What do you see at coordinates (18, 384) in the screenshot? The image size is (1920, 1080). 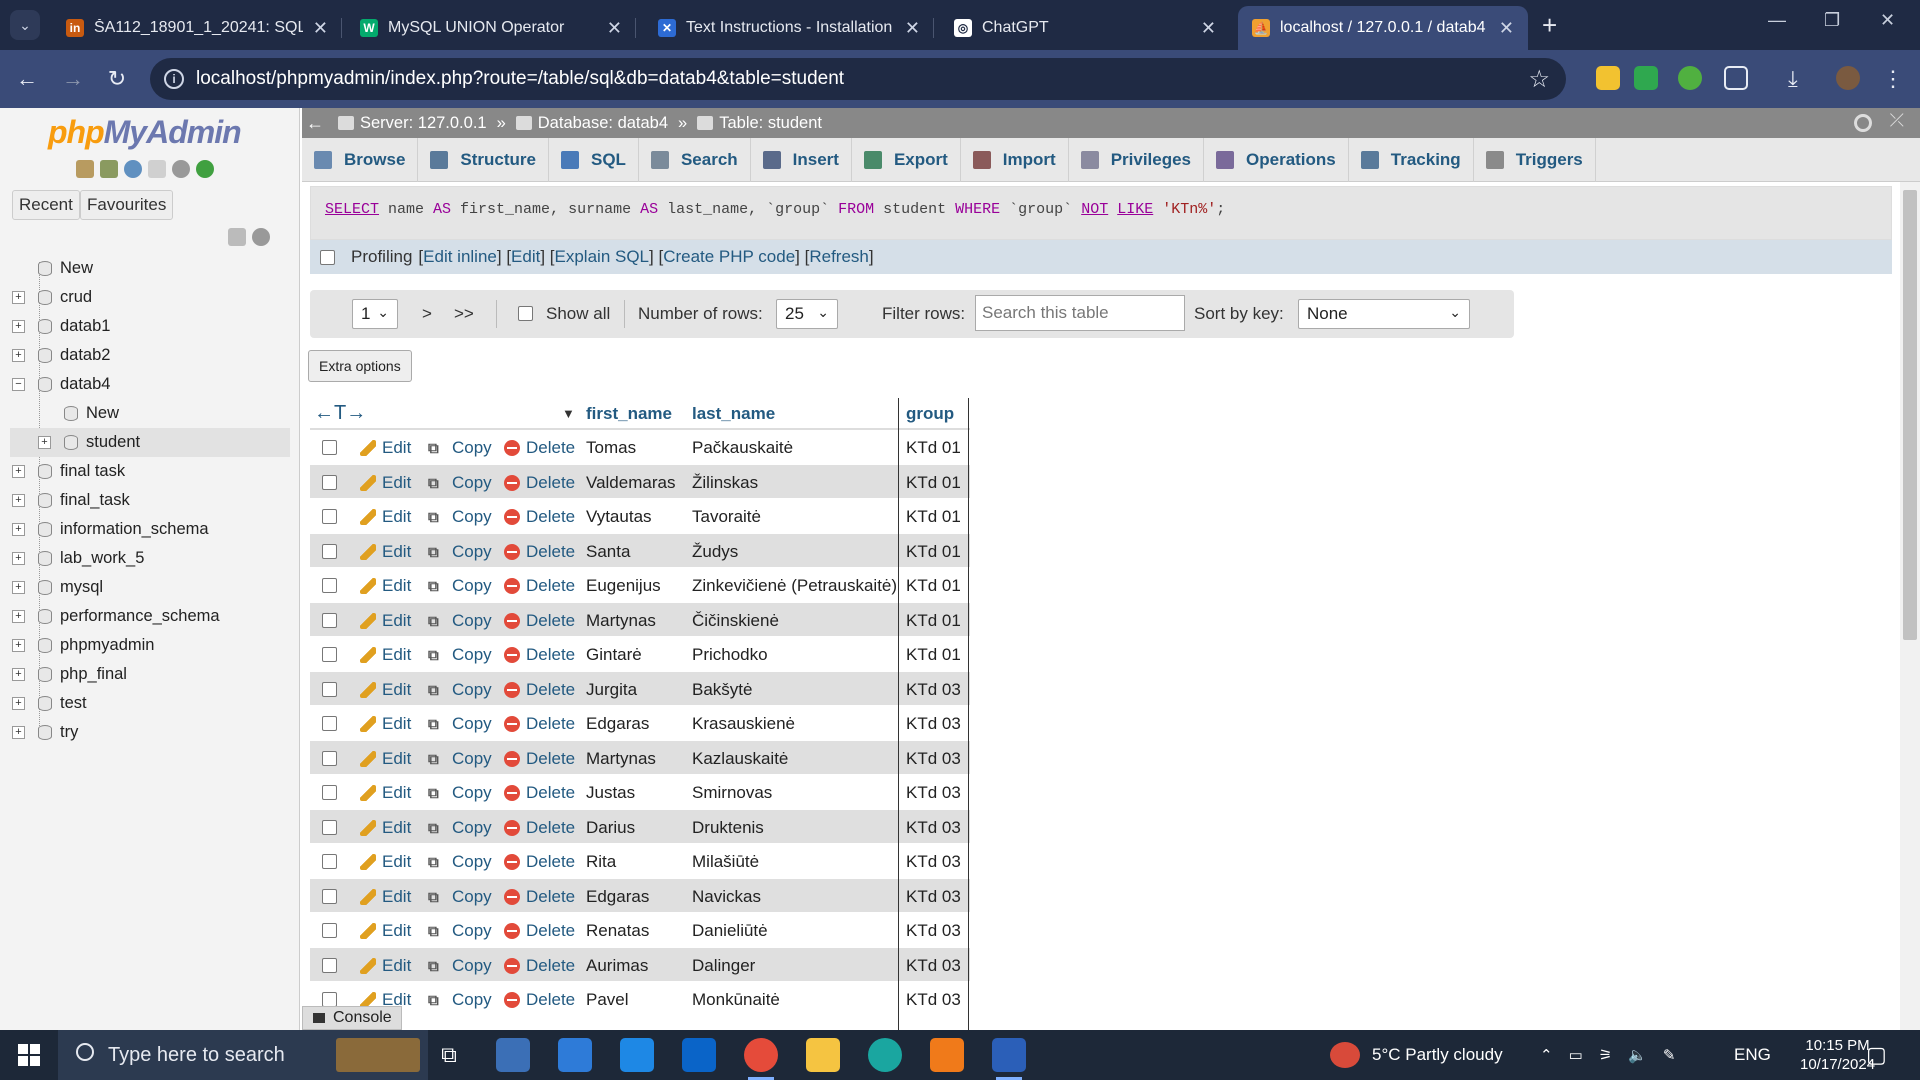 I see `collapse-icon: −` at bounding box center [18, 384].